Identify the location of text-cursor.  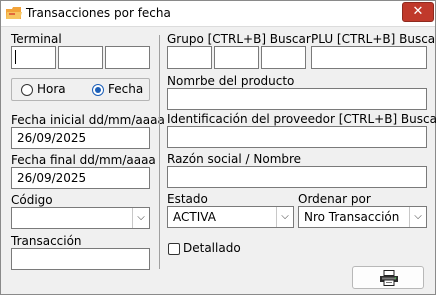
(15, 57).